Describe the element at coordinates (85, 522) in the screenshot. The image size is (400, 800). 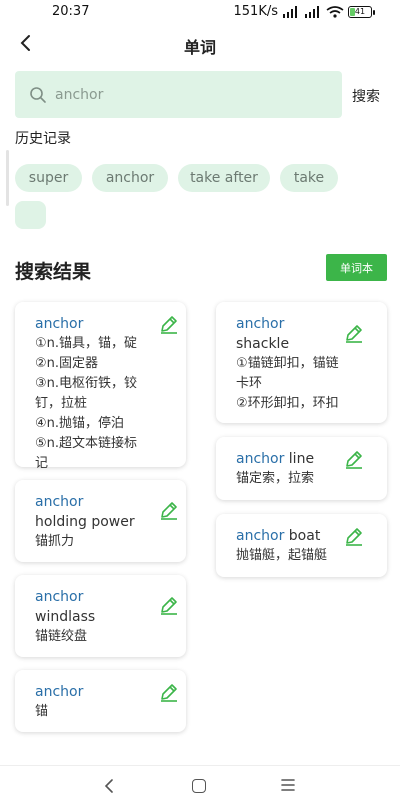
I see `card-word-rest: holding power` at that location.